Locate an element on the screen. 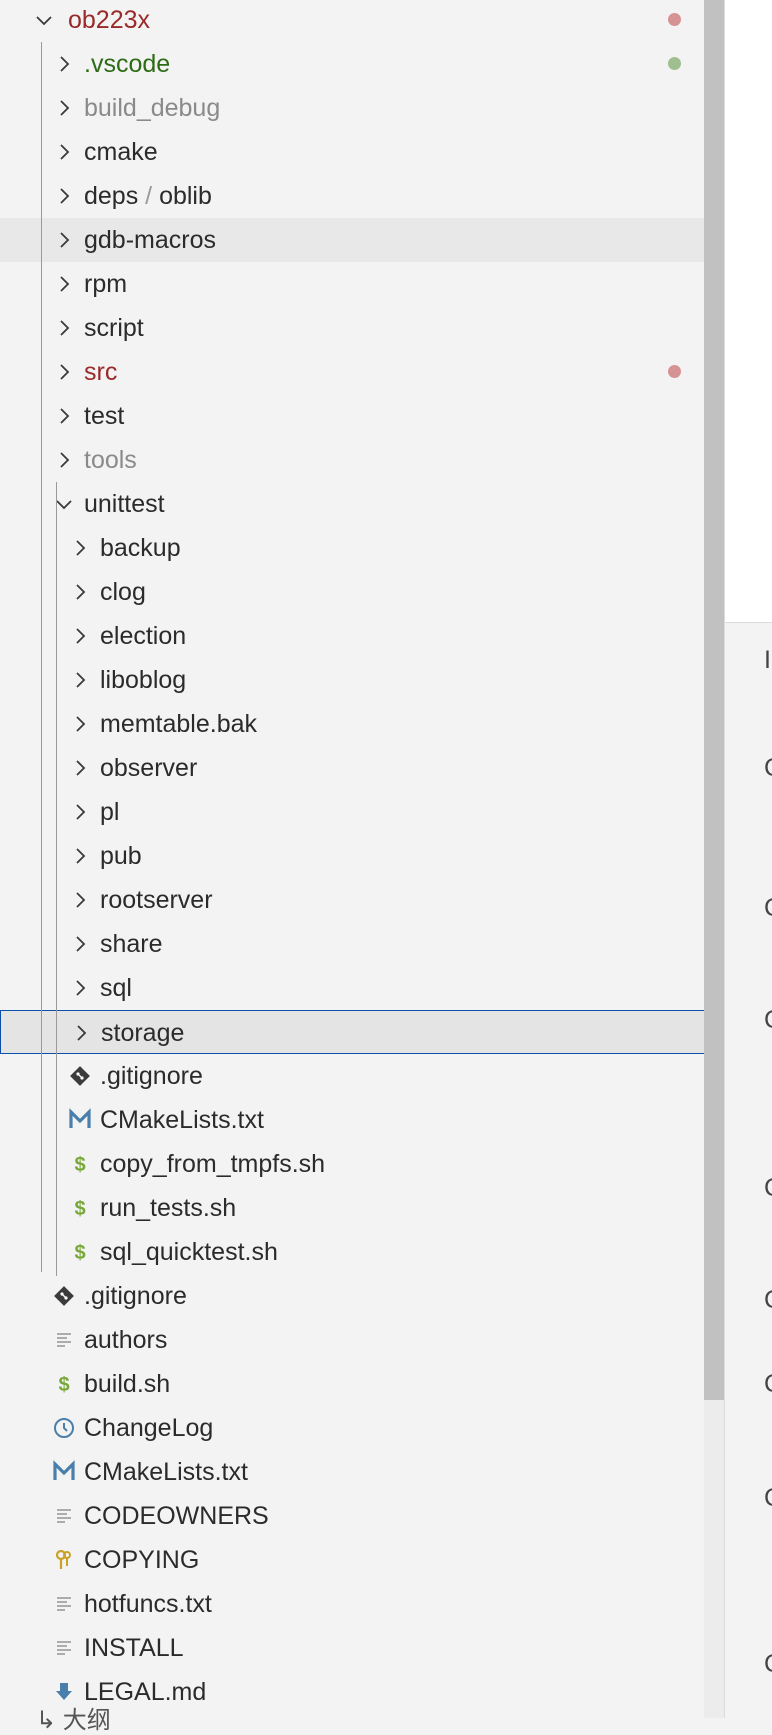  tree-file-sql-quicktest-sh: $ sql_quicktest.sh is located at coordinates (361, 1252).